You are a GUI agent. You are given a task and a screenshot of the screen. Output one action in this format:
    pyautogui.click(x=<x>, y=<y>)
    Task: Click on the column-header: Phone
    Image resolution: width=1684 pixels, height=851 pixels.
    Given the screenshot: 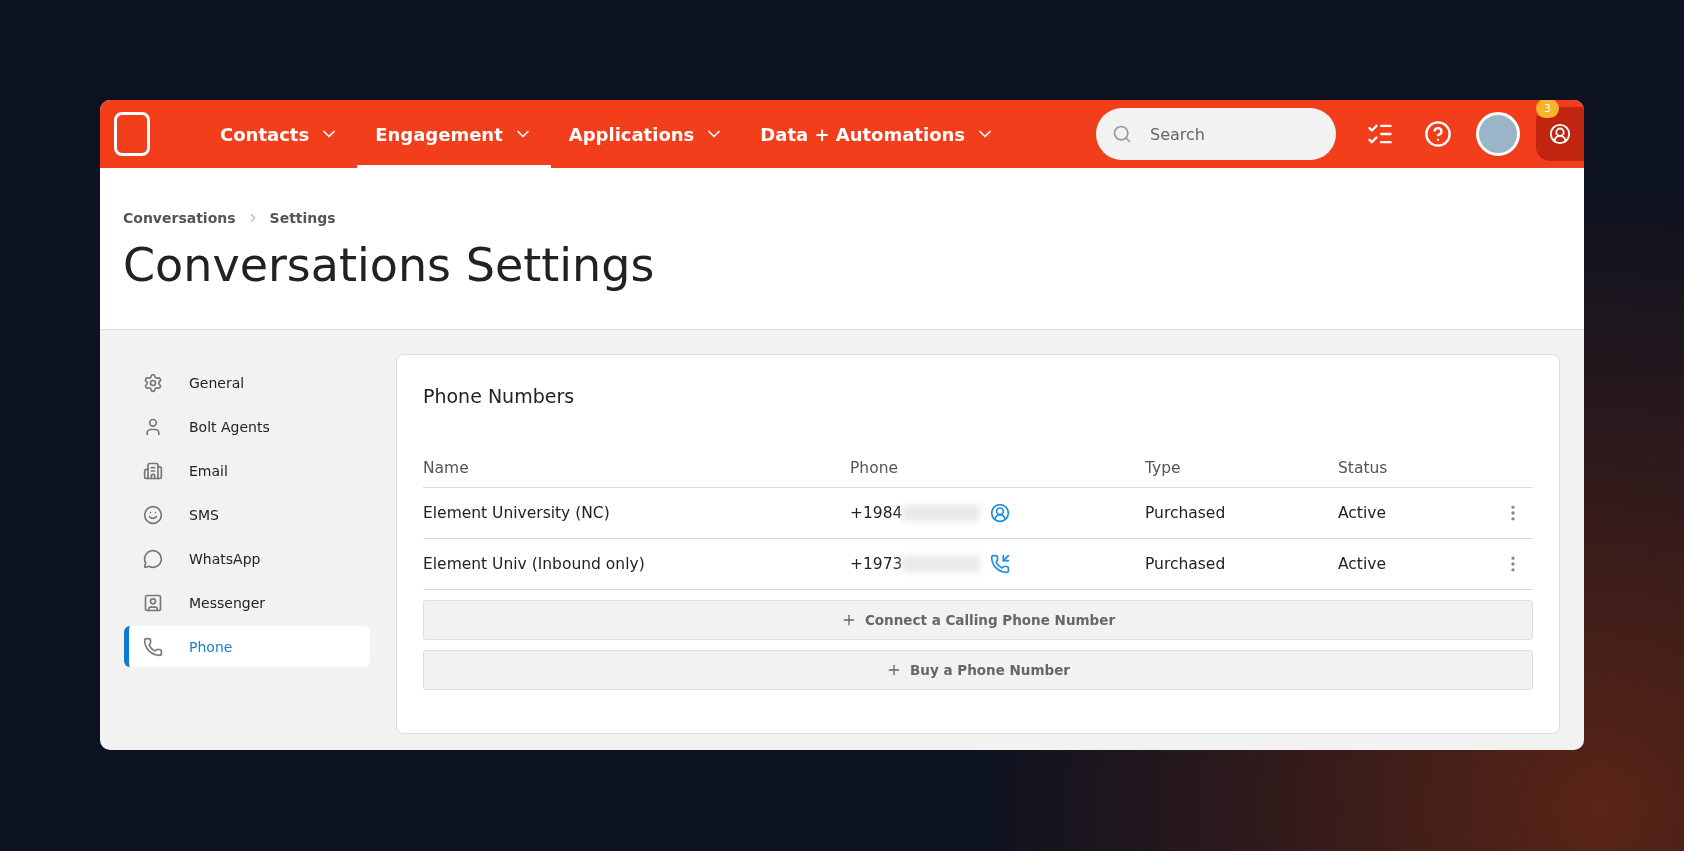 What is the action you would take?
    pyautogui.click(x=874, y=468)
    